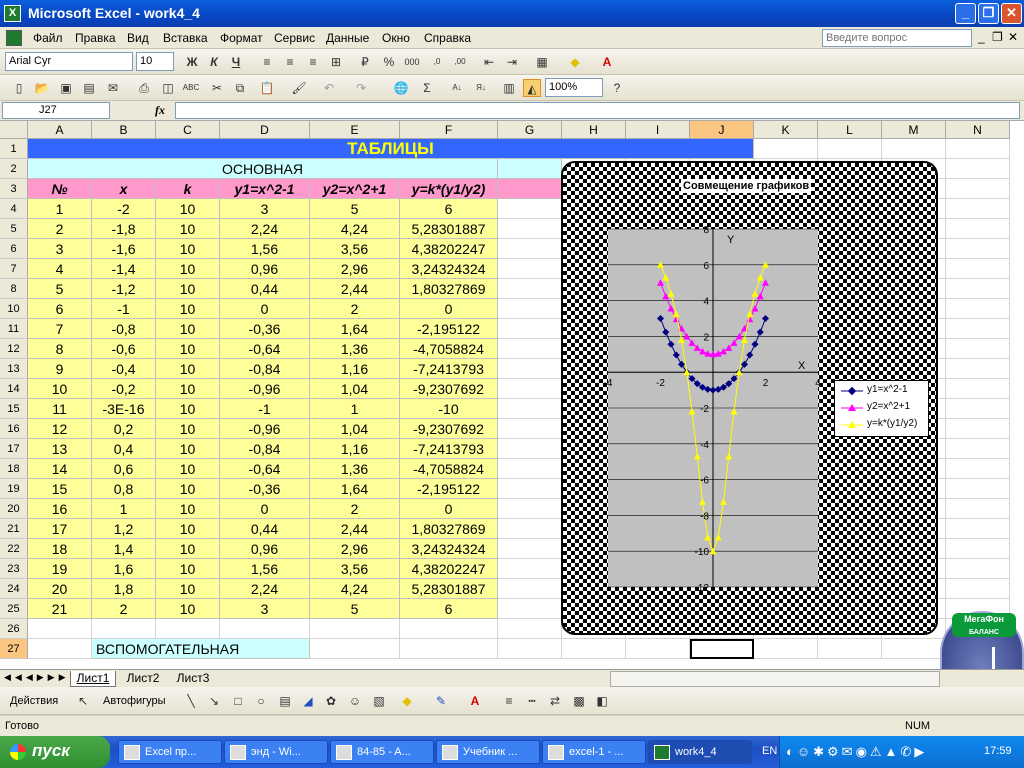  What do you see at coordinates (1013, 37) in the screenshot?
I see `doc-close-button: ✕` at bounding box center [1013, 37].